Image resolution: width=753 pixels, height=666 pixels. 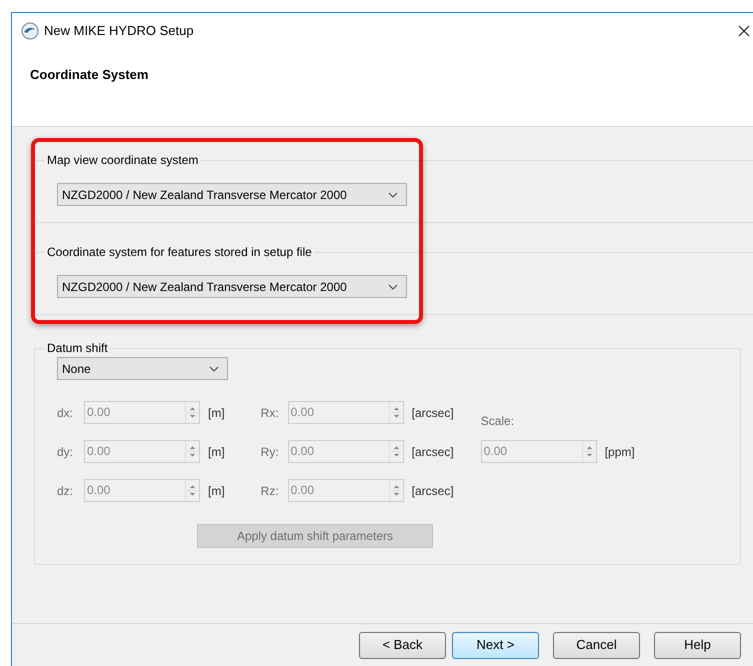 What do you see at coordinates (402, 645) in the screenshot?
I see `dialog-button: < Back` at bounding box center [402, 645].